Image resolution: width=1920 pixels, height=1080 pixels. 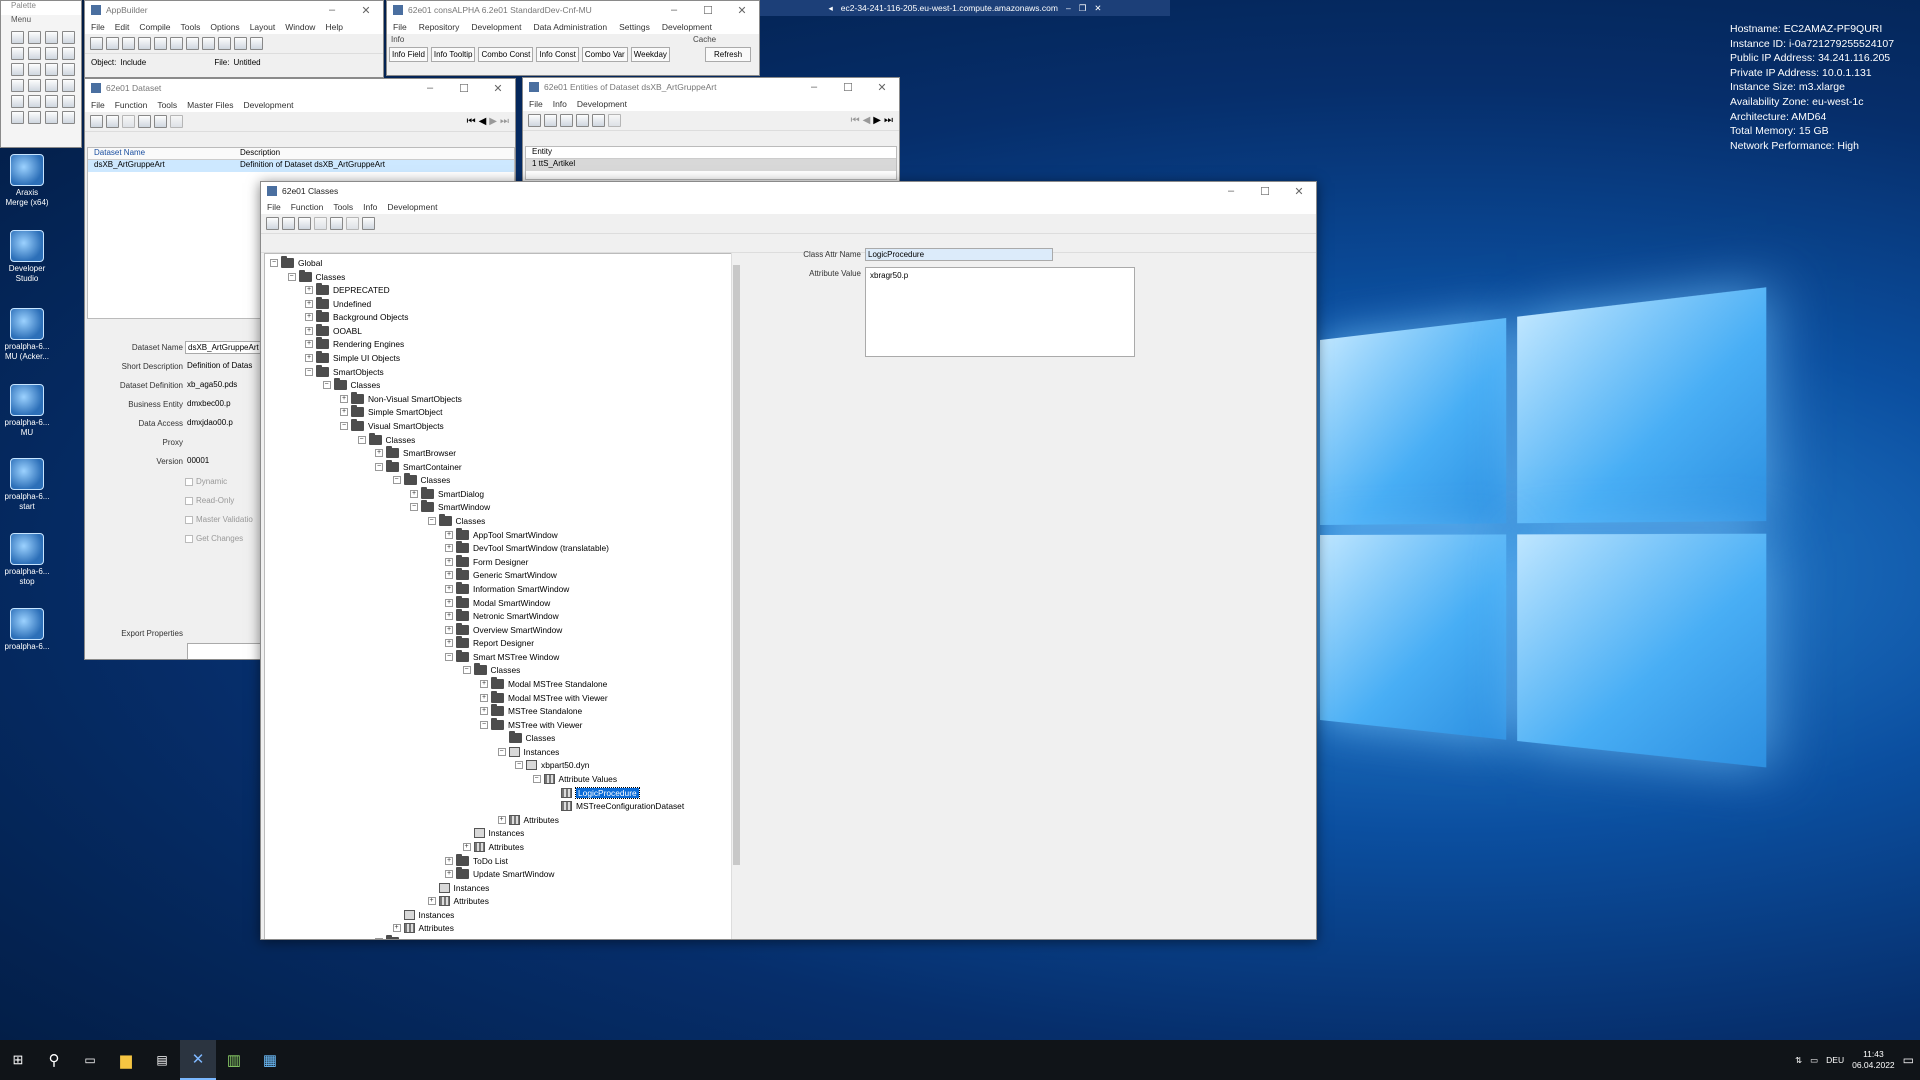 I want to click on menu-tools: Tools, so click(x=167, y=105).